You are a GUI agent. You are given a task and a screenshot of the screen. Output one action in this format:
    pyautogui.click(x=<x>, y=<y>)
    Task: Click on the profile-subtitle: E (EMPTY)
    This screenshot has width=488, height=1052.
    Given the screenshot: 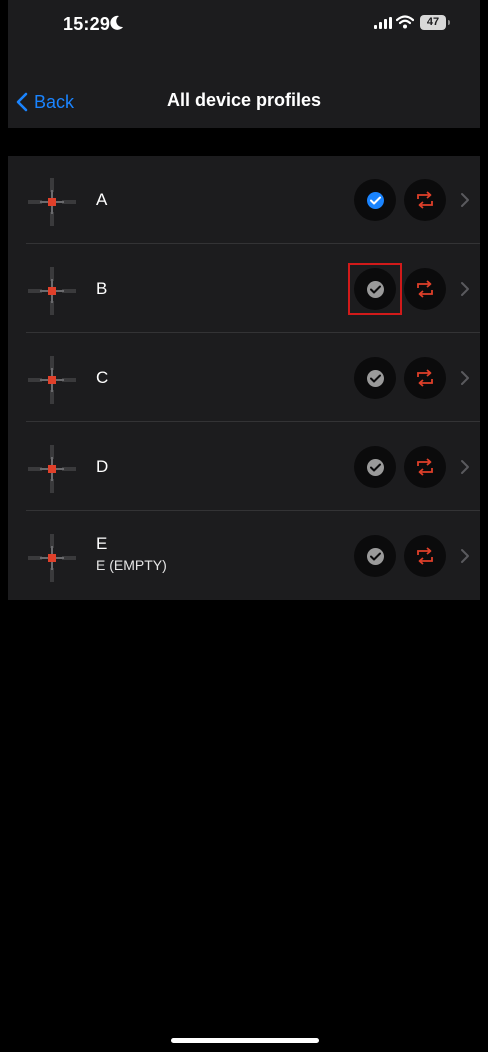 What is the action you would take?
    pyautogui.click(x=131, y=565)
    